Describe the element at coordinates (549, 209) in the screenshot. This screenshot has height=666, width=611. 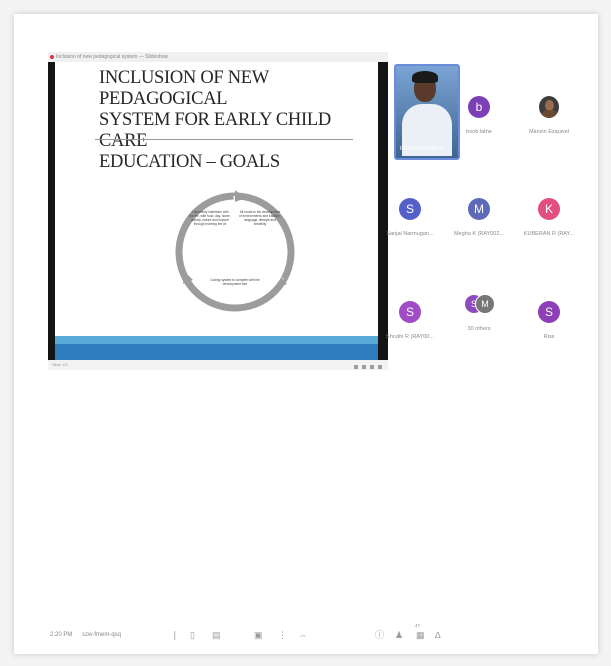
I see `avatar: K` at that location.